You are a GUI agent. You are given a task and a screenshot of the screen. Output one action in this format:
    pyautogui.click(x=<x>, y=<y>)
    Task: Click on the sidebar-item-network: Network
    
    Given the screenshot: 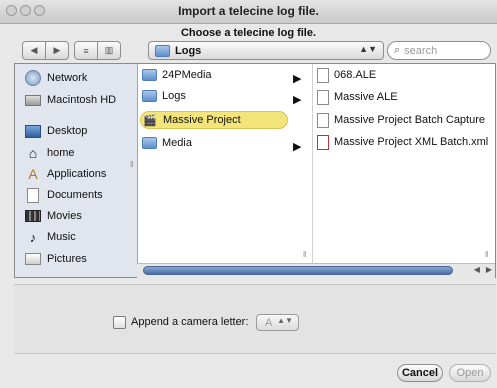 What is the action you would take?
    pyautogui.click(x=56, y=78)
    